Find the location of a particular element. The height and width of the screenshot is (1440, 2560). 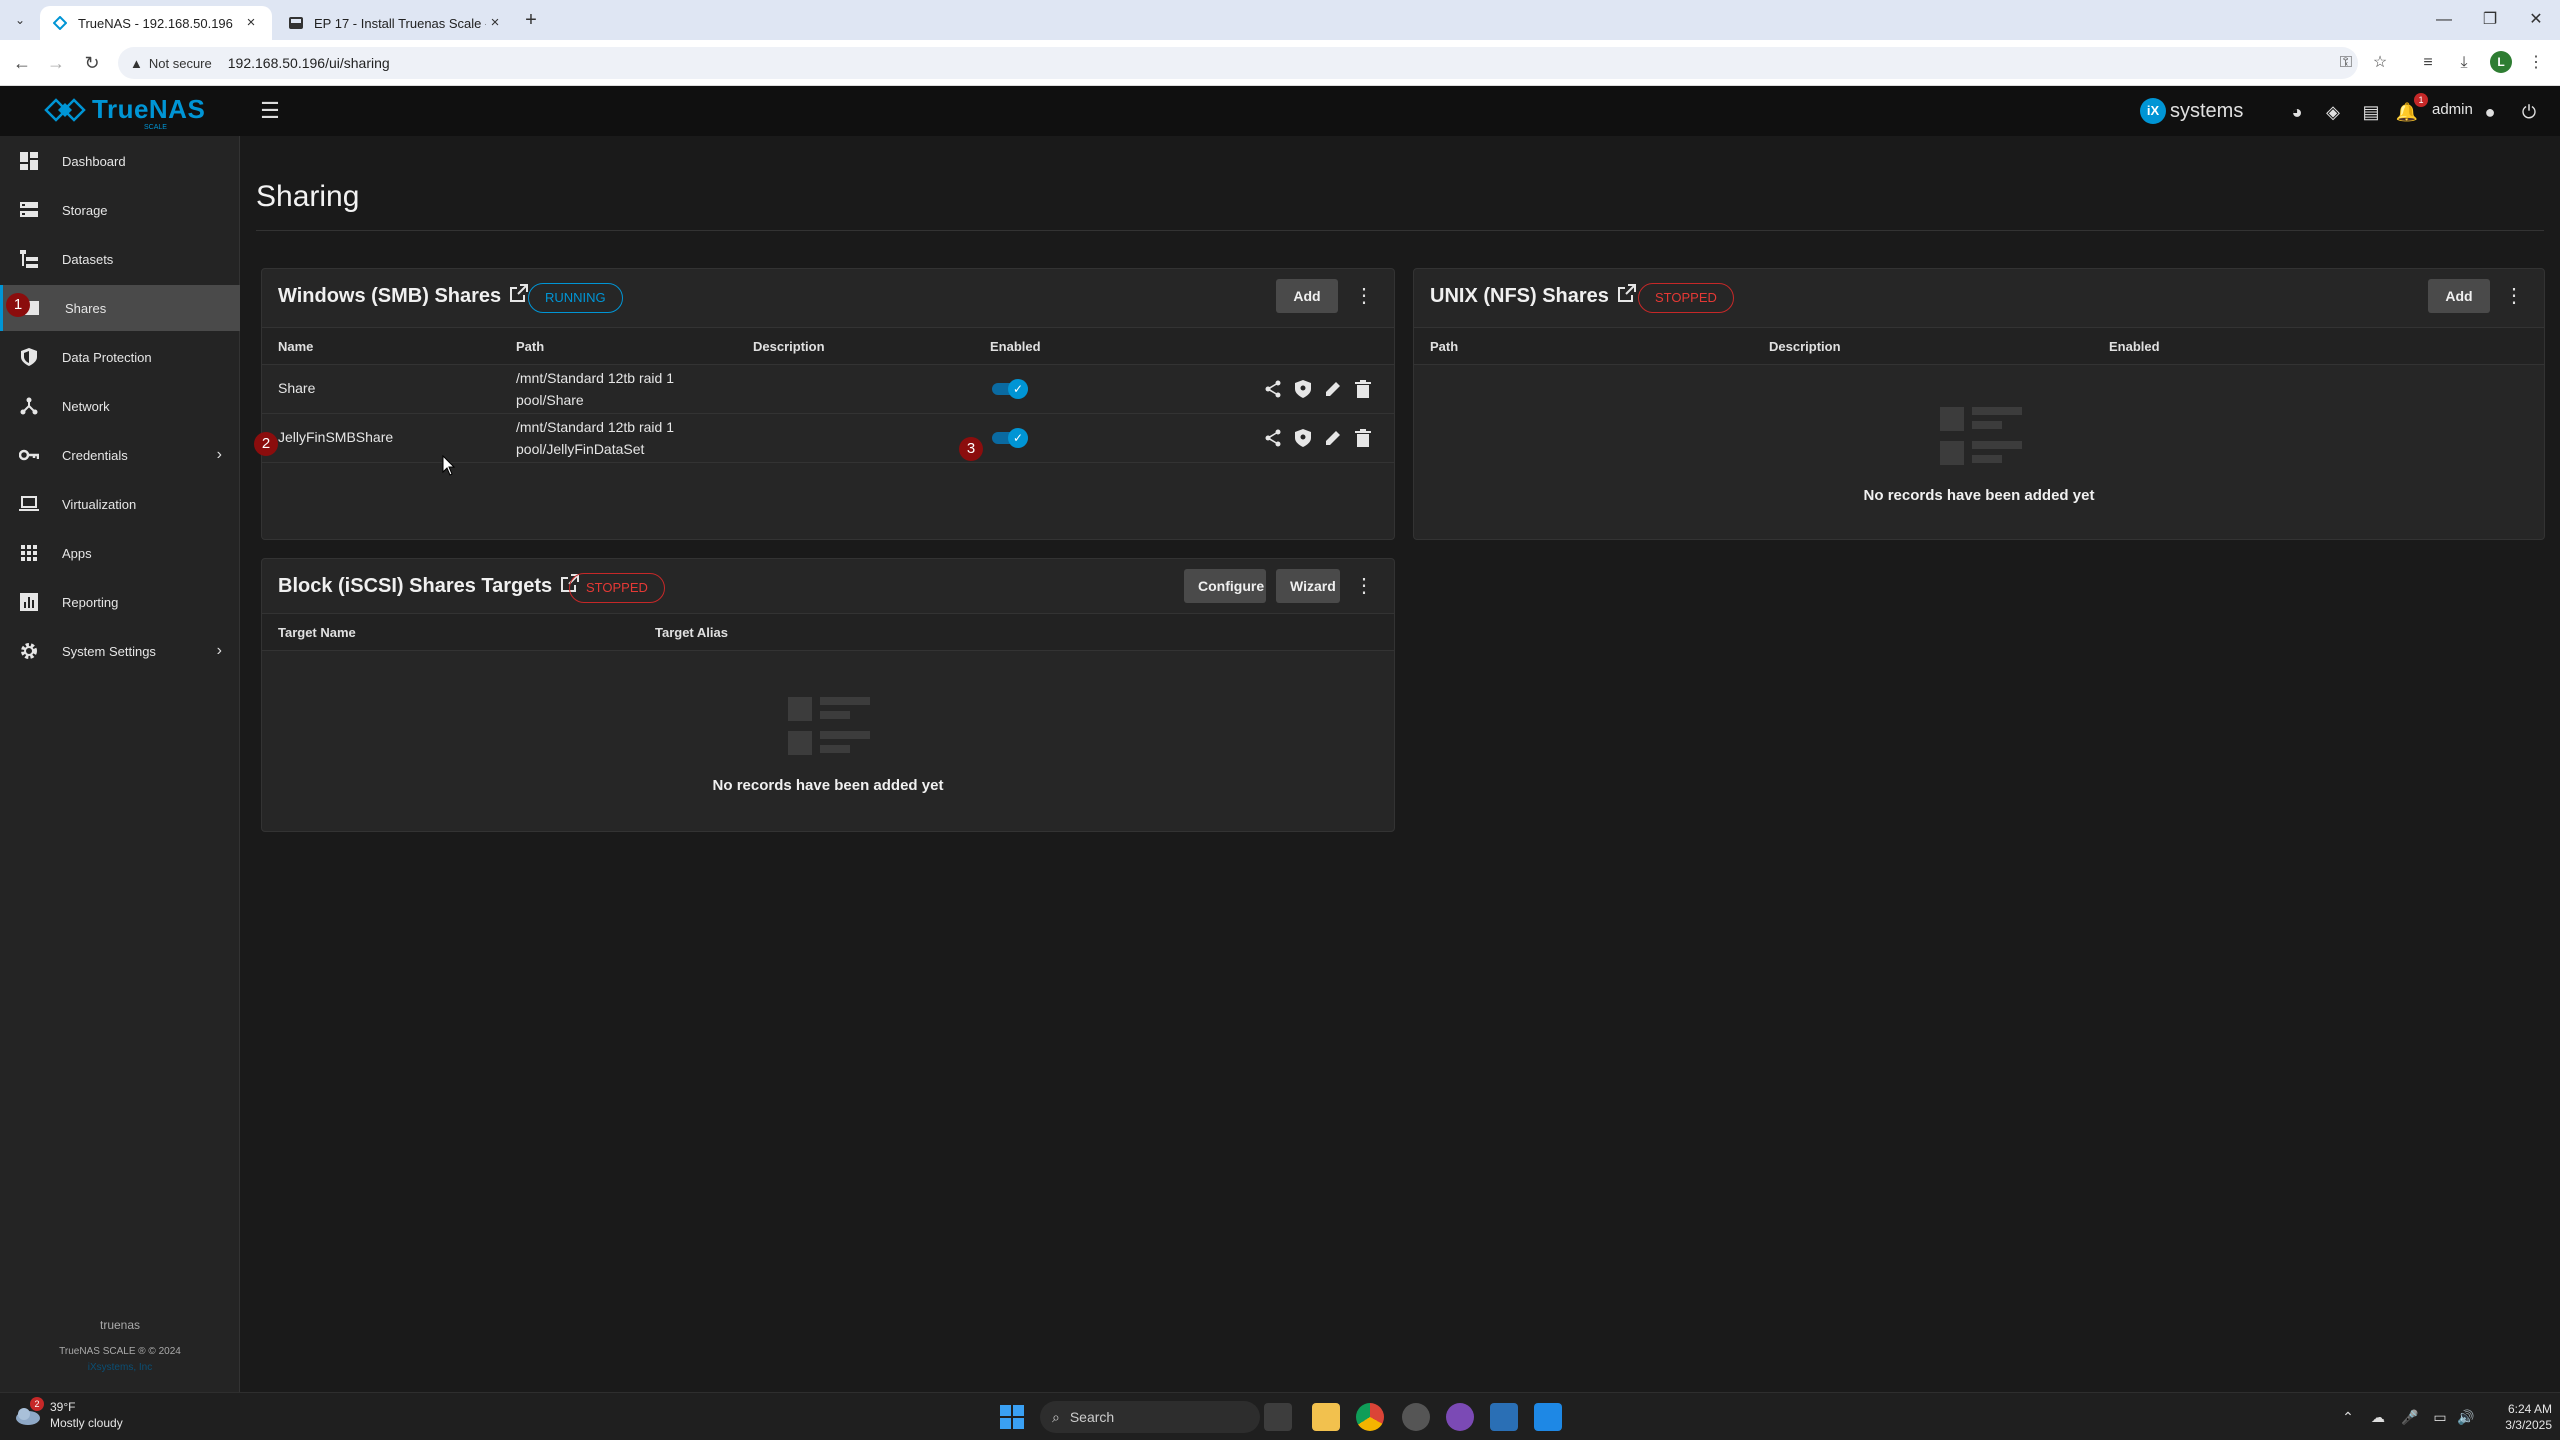

snipping-tool-icon is located at coordinates (1548, 1417).